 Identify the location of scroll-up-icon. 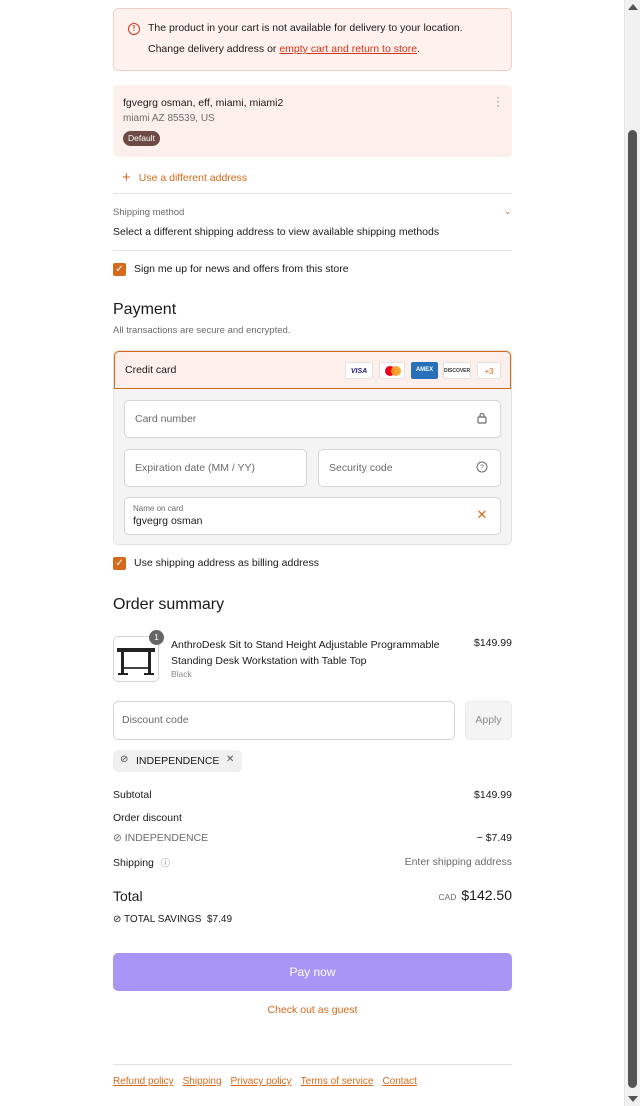
(633, 7).